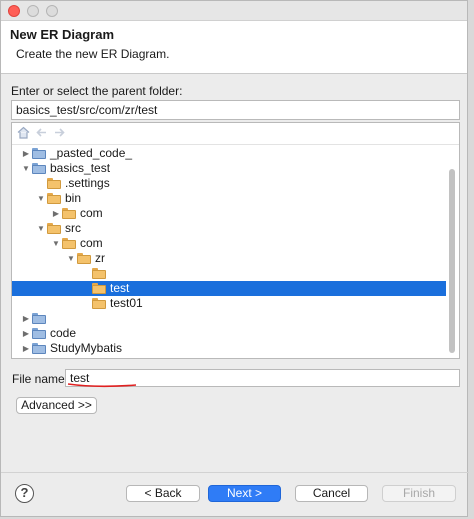 Image resolution: width=474 pixels, height=519 pixels. I want to click on tree-item: .settings, so click(229, 183).